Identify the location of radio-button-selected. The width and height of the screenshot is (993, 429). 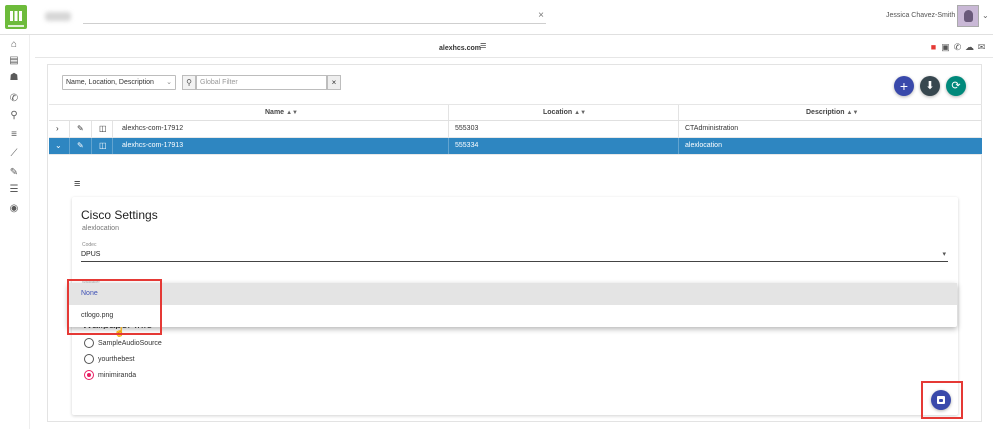
(89, 375).